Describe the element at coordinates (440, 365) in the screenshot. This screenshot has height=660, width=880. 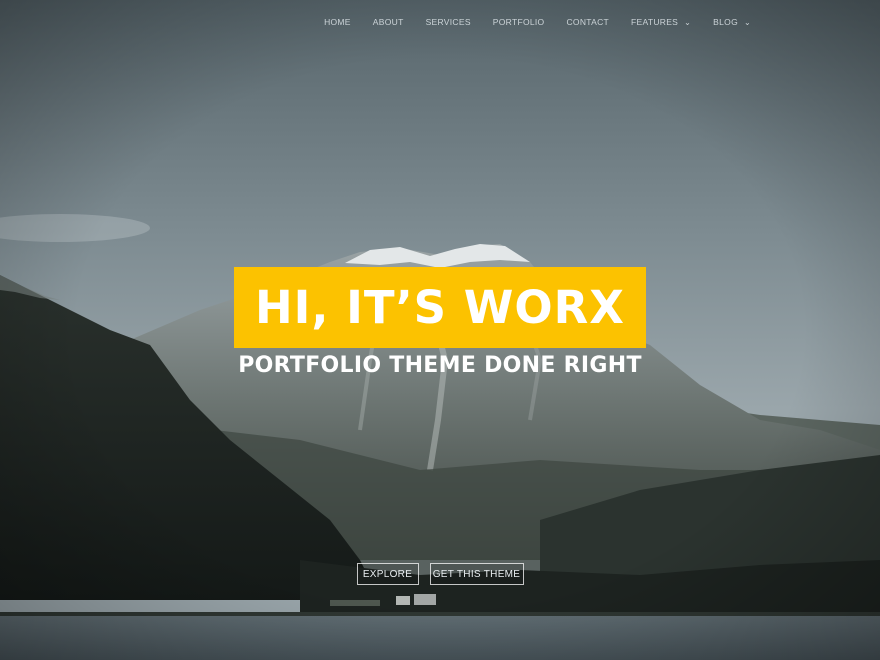
I see `hero-subheadline: PORTFOLIO THEME DONE RIGHT` at that location.